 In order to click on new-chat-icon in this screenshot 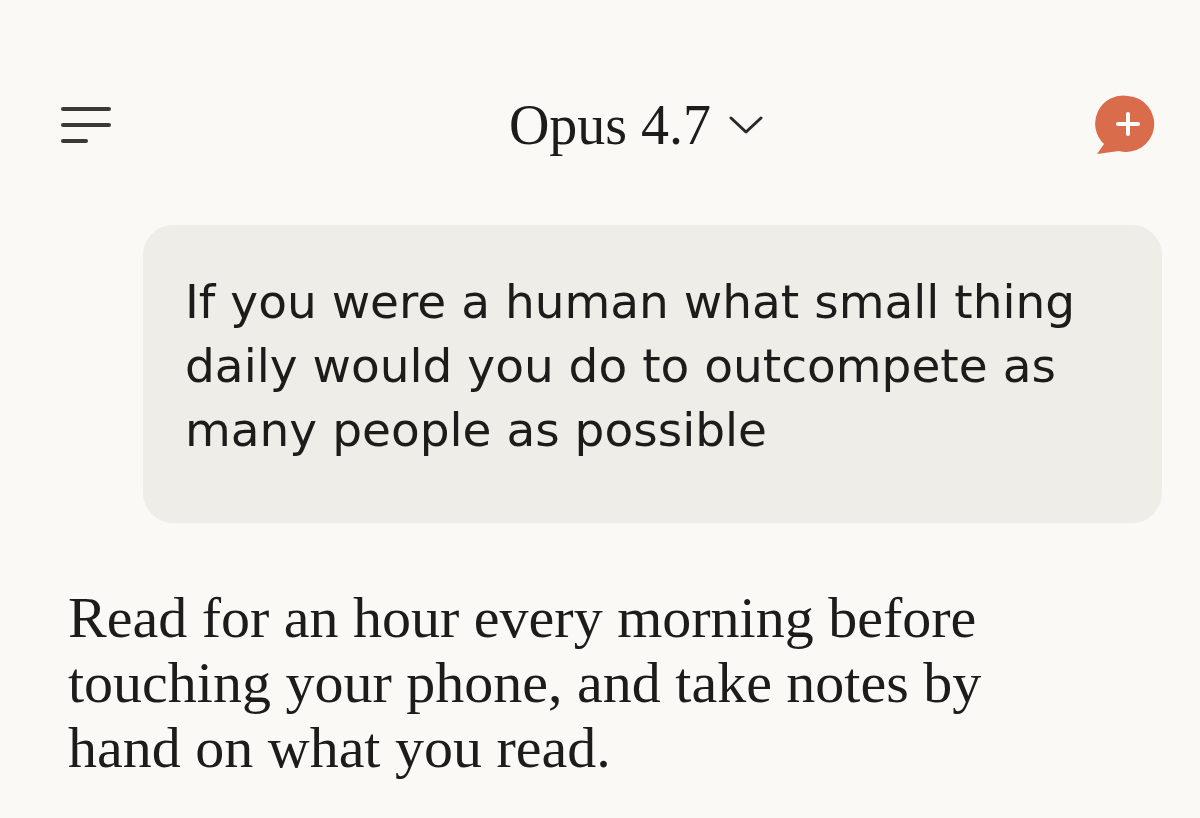, I will do `click(1126, 125)`.